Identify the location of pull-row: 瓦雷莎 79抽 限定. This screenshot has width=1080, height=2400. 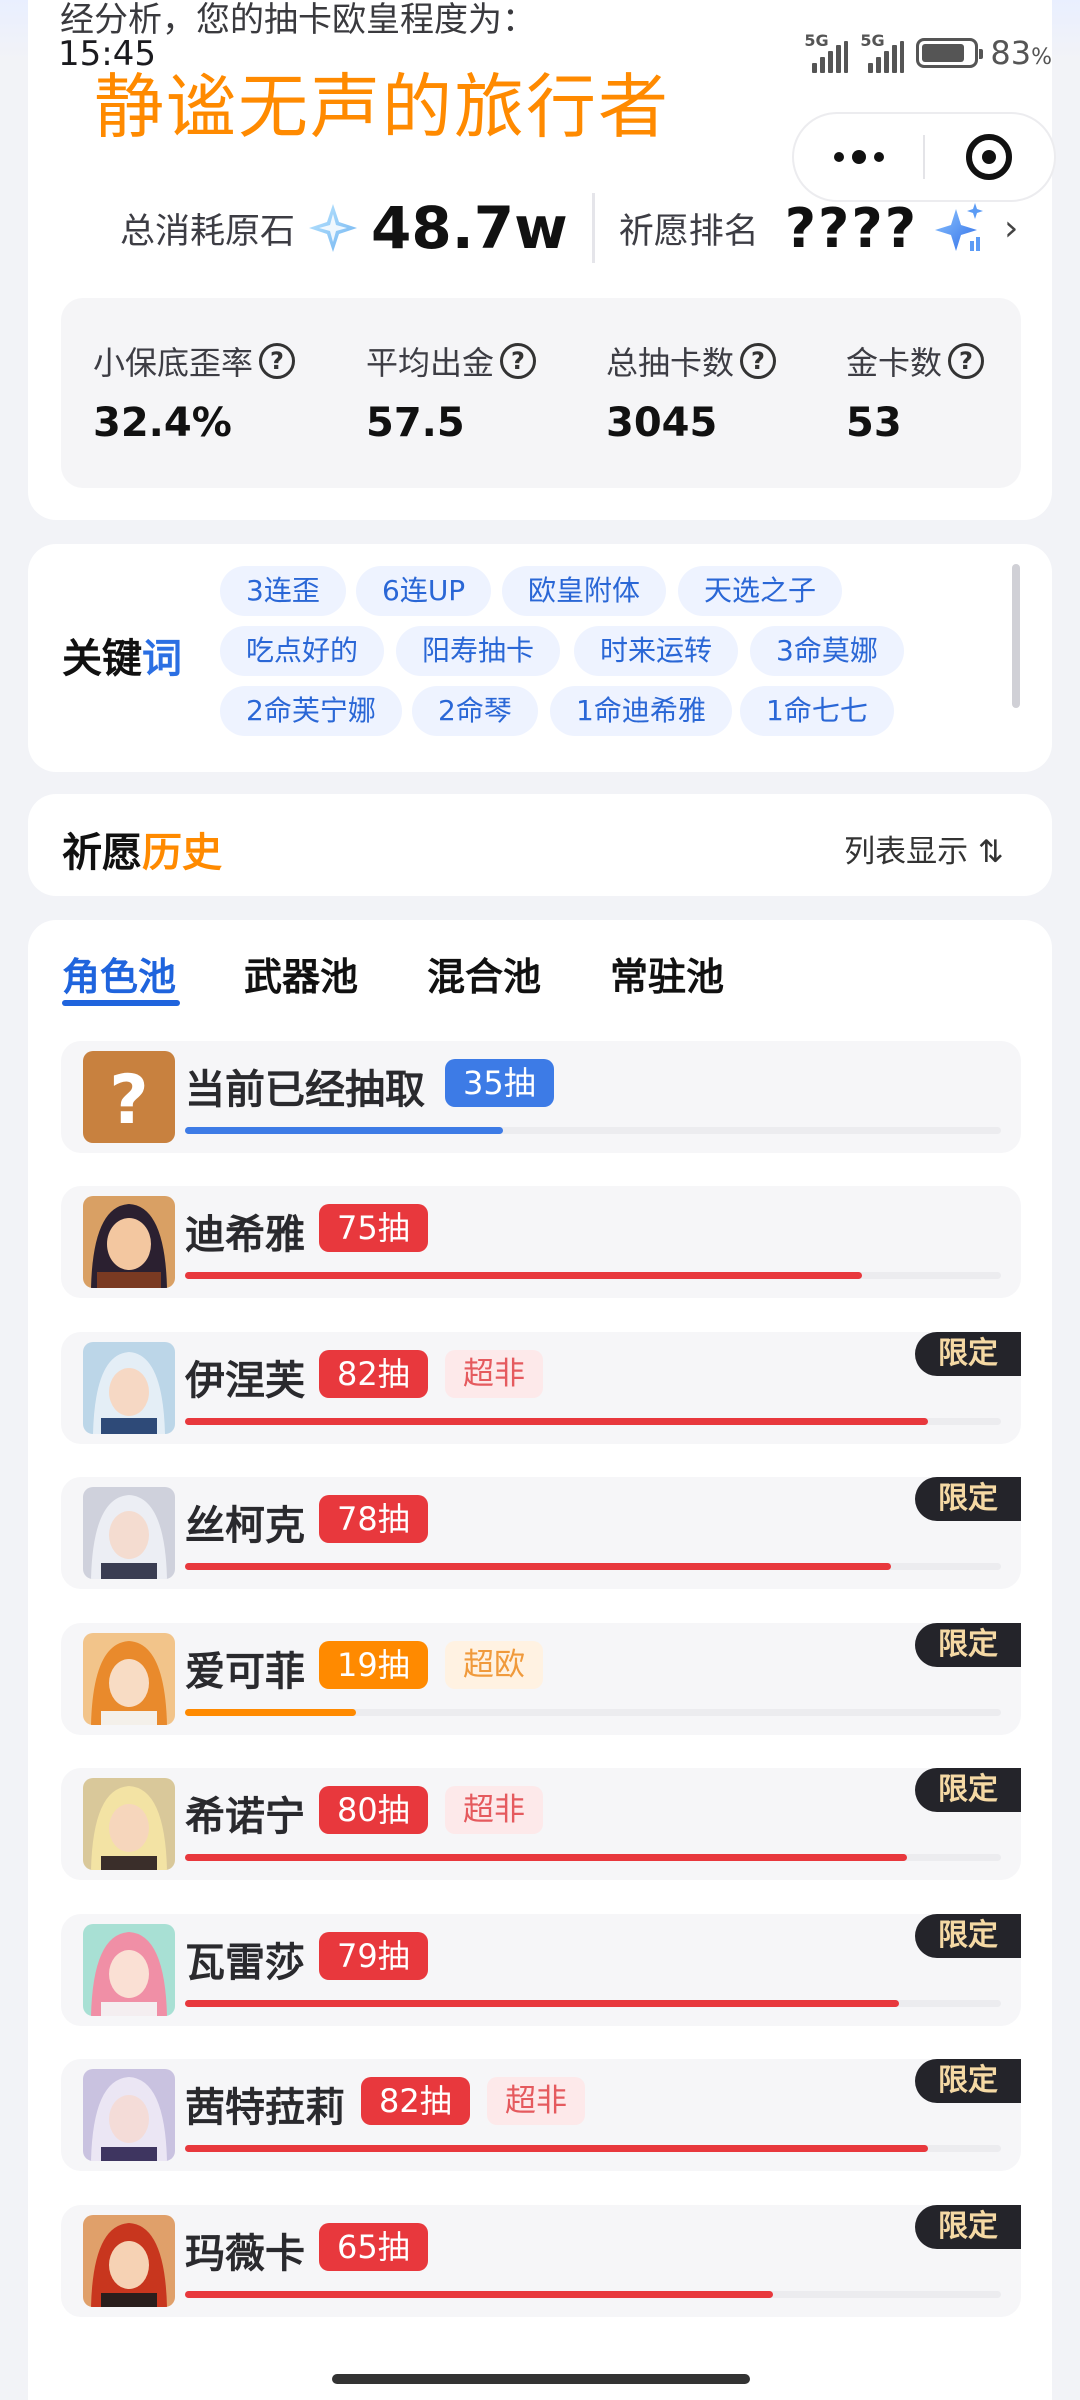
(541, 1970).